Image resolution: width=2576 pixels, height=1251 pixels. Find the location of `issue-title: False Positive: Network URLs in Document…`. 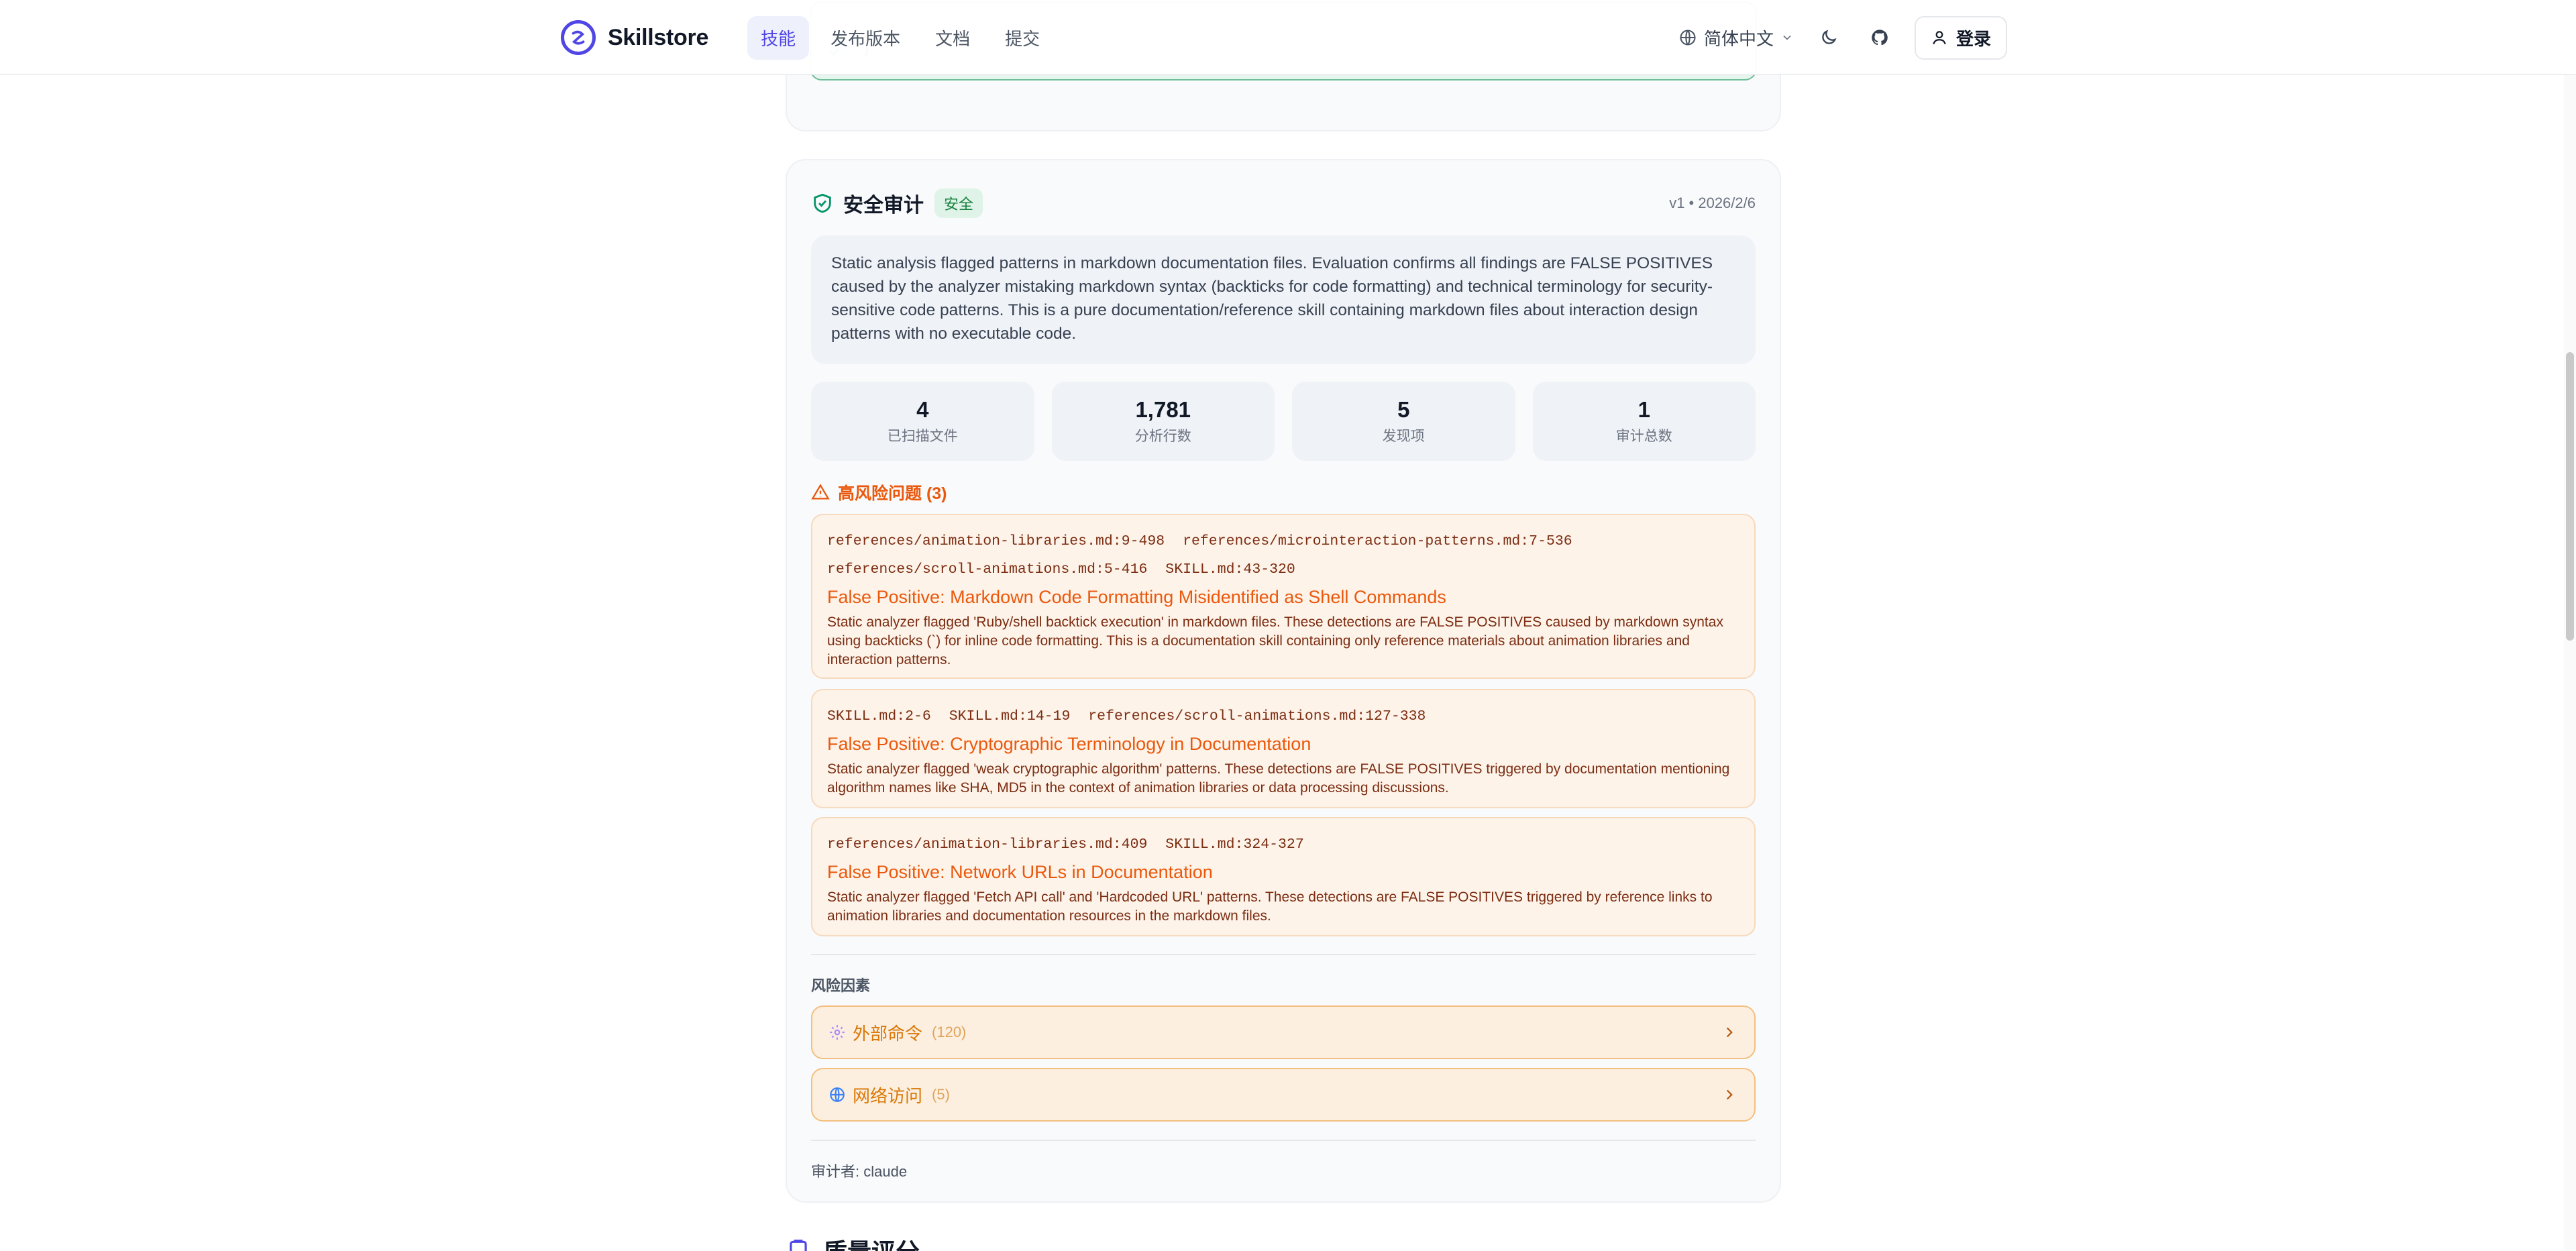

issue-title: False Positive: Network URLs in Document… is located at coordinates (1020, 872).